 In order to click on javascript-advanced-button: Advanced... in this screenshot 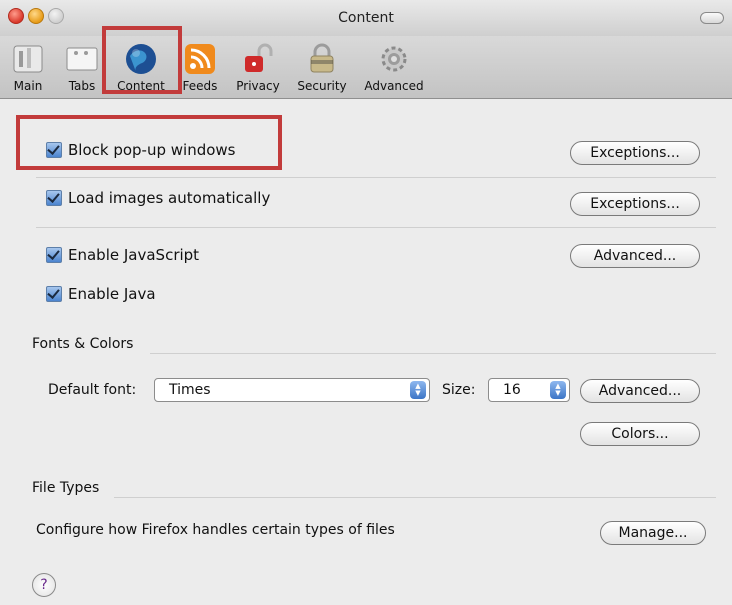, I will do `click(635, 256)`.